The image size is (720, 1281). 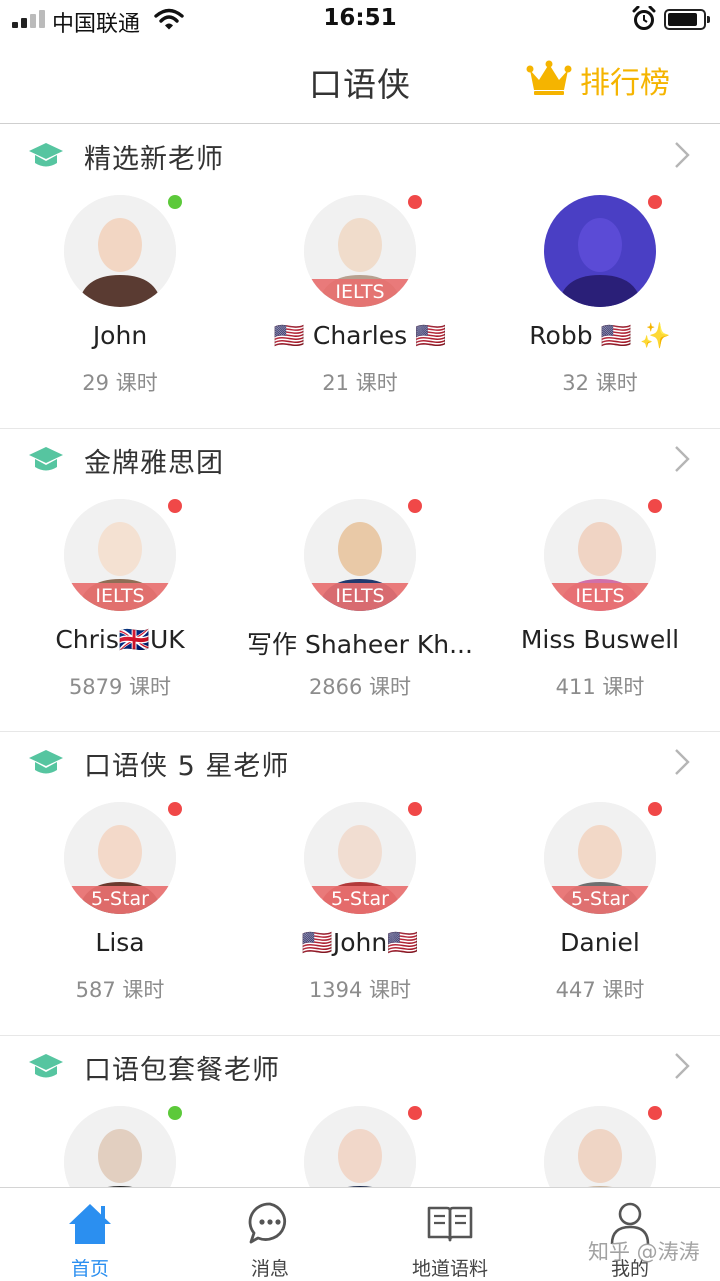 I want to click on teacher-card: 5-Star Lisa 587 课时, so click(x=120, y=915).